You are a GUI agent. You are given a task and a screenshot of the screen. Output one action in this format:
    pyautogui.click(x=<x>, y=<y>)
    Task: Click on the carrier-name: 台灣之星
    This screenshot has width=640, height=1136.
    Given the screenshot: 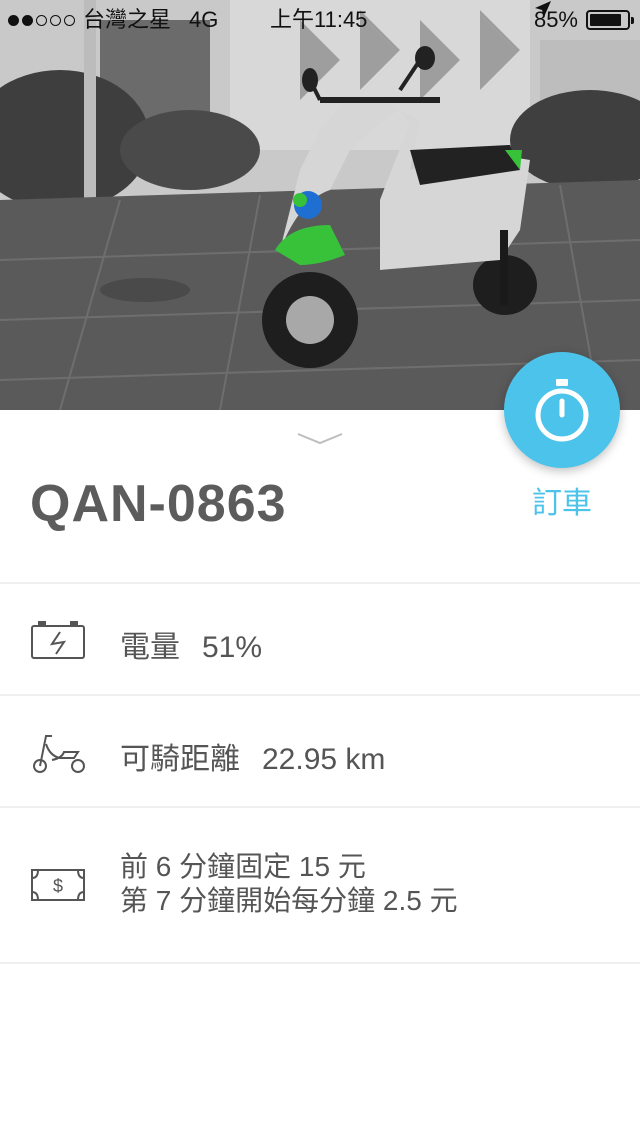 What is the action you would take?
    pyautogui.click(x=127, y=19)
    